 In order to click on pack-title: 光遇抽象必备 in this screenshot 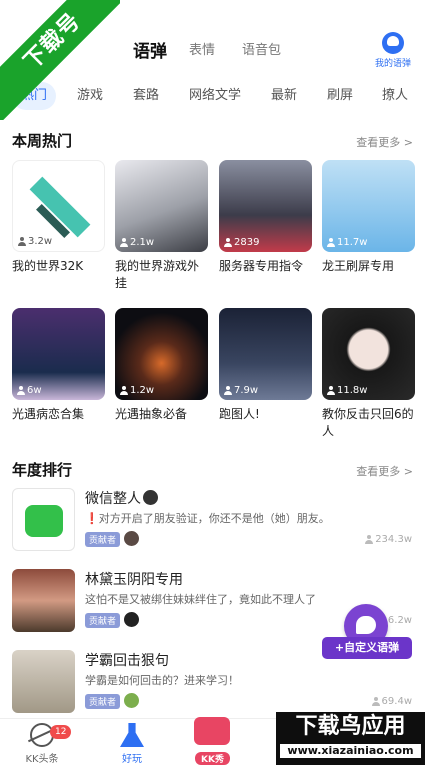, I will do `click(151, 414)`.